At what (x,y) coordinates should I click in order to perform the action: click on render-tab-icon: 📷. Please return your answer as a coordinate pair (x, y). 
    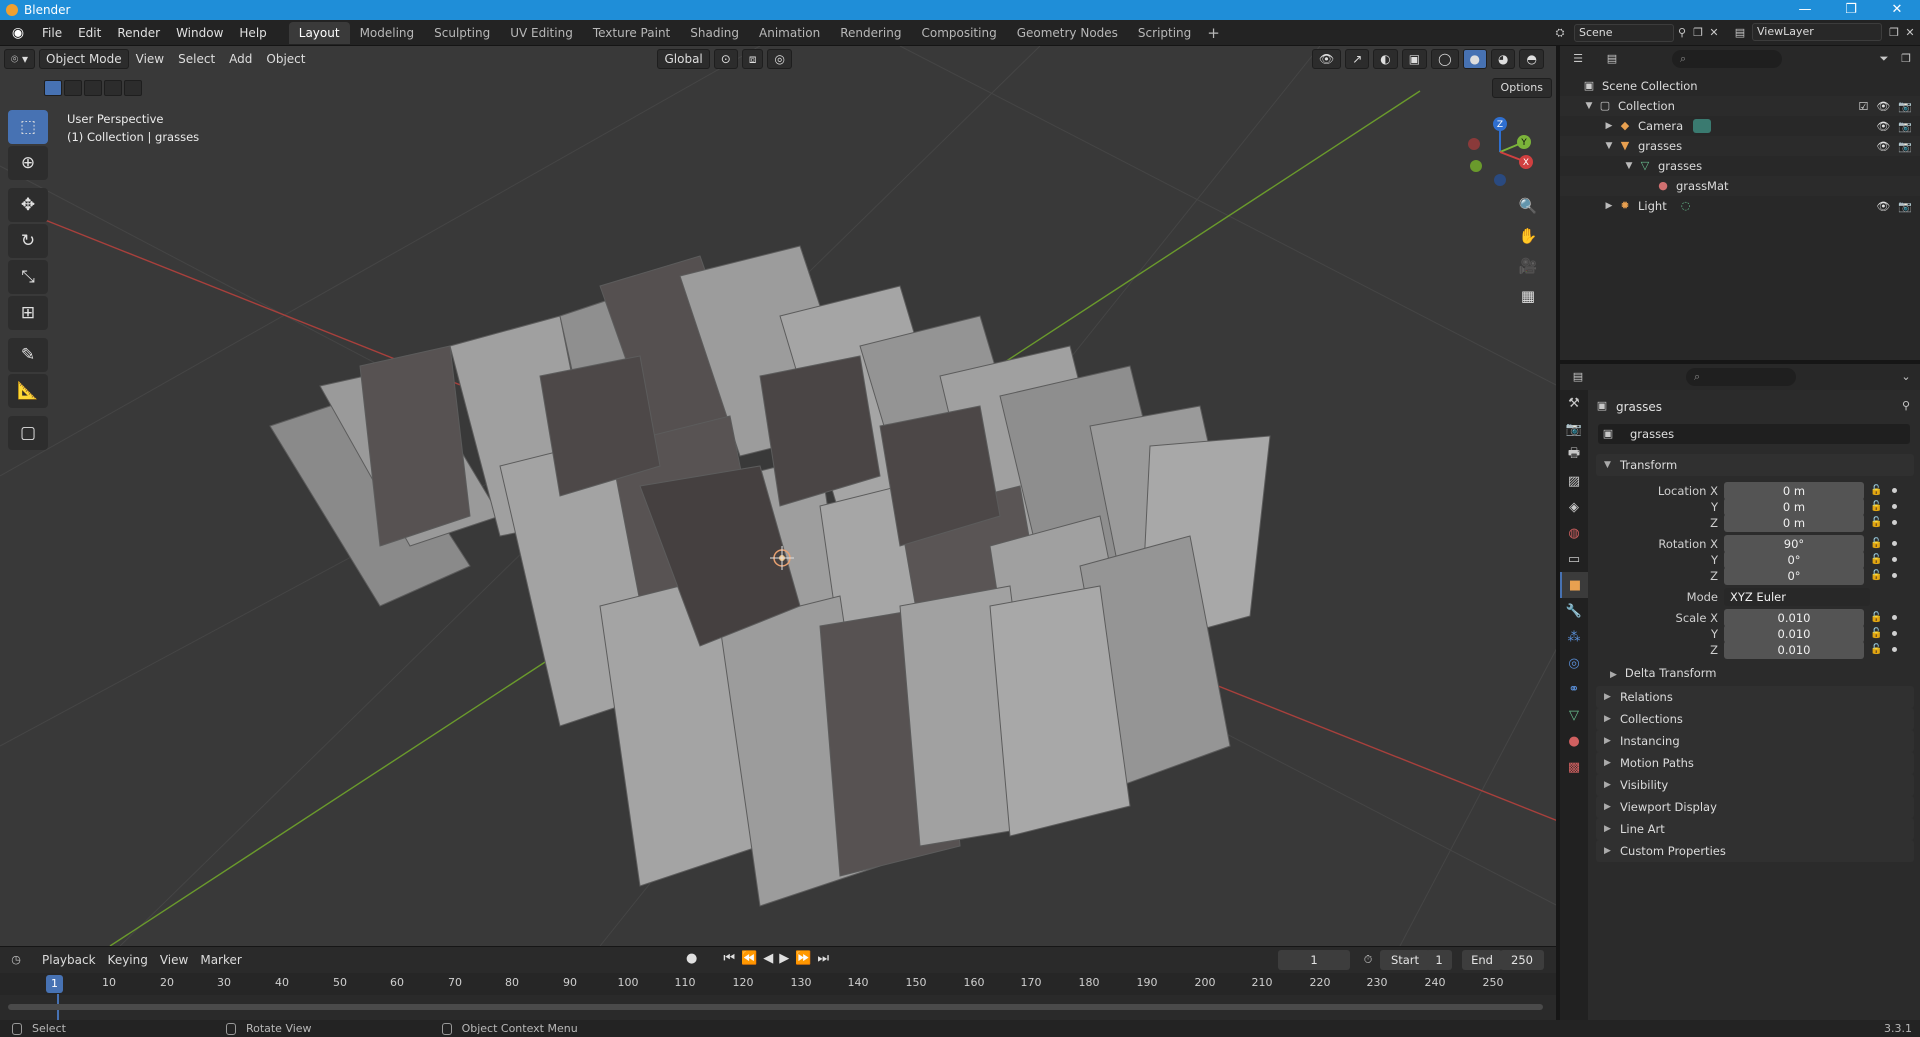
    Looking at the image, I should click on (1574, 429).